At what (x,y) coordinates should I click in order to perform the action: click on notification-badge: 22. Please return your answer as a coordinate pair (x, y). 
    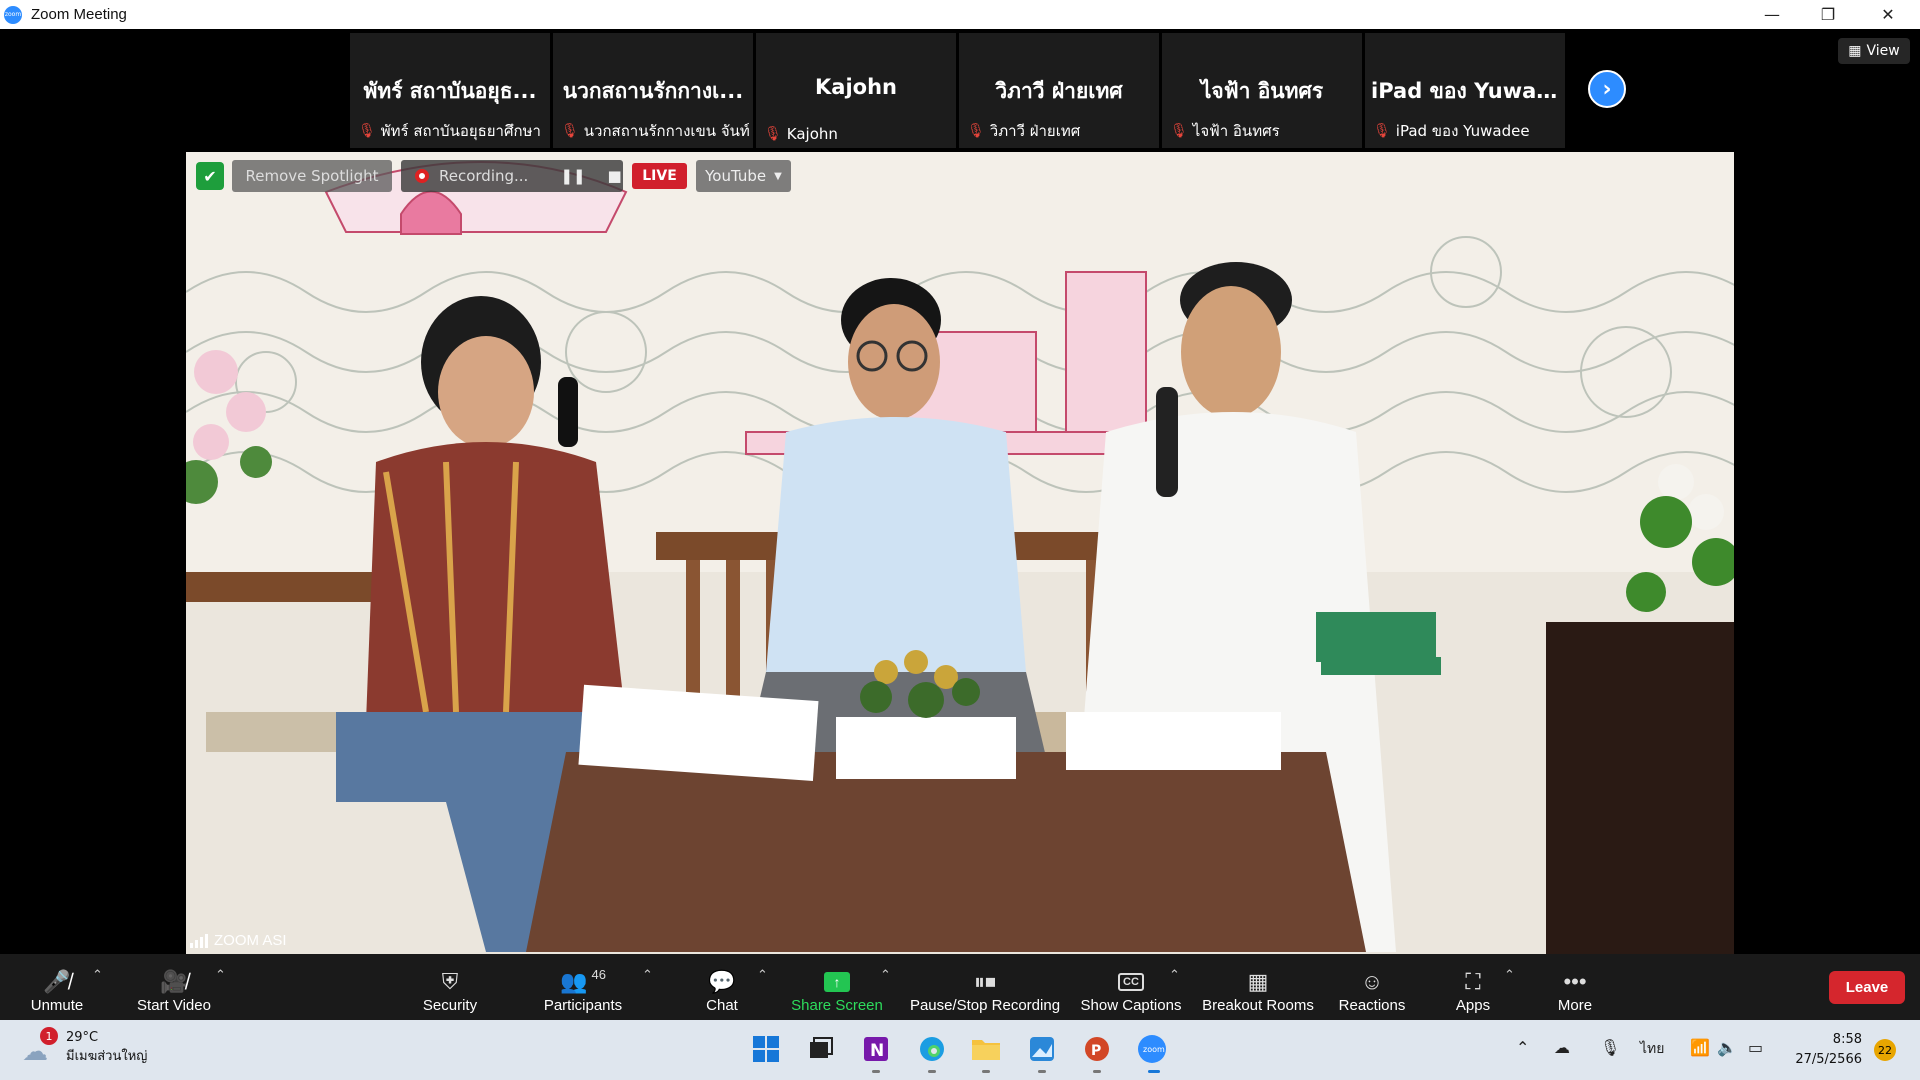
    Looking at the image, I should click on (1885, 1050).